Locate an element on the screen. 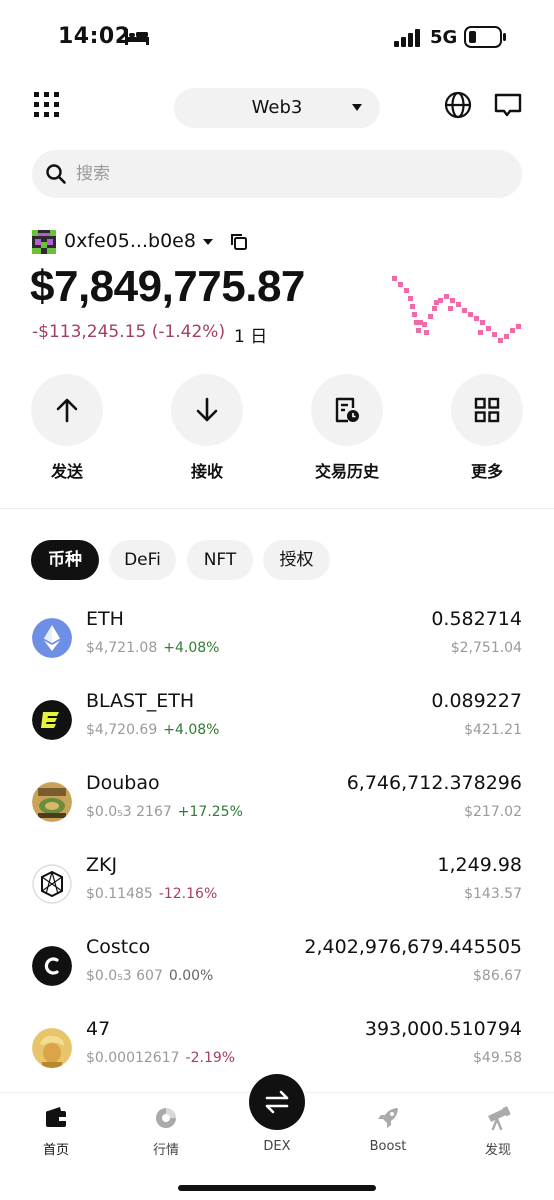  receive-label: 接收 is located at coordinates (206, 471).